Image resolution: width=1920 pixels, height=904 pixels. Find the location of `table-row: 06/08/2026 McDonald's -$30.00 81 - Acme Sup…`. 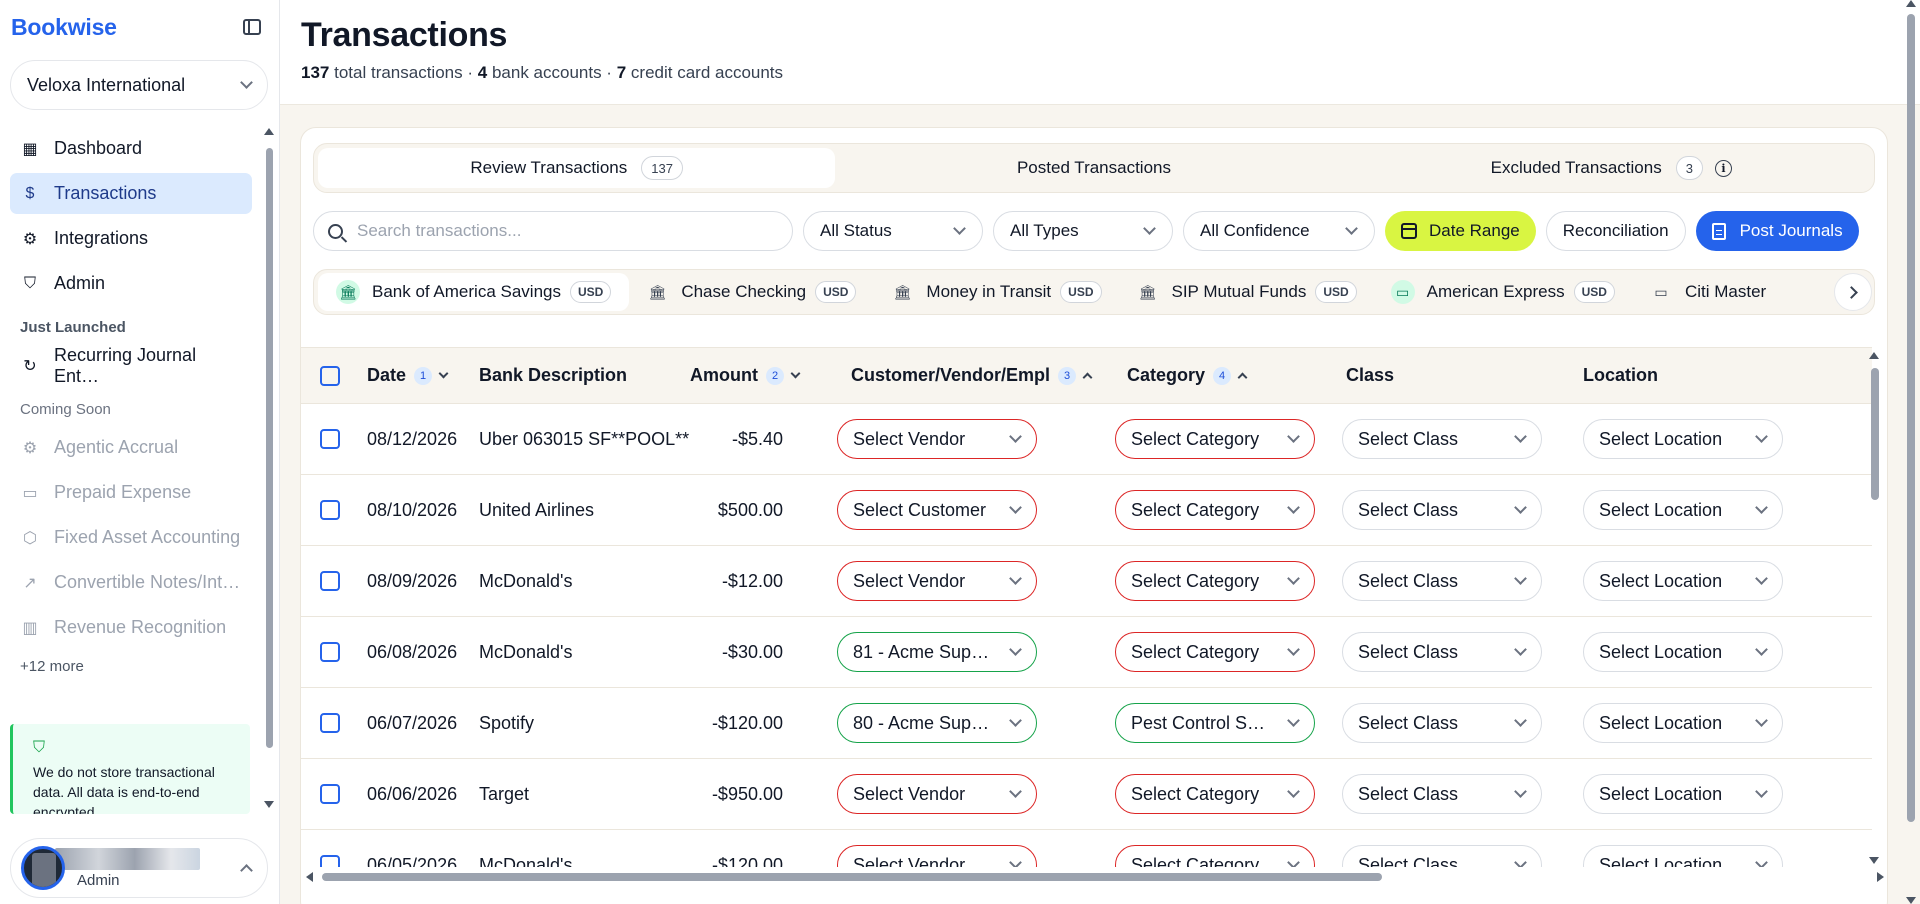

table-row: 06/08/2026 McDonald's -$30.00 81 - Acme Sup… is located at coordinates (1086, 652).